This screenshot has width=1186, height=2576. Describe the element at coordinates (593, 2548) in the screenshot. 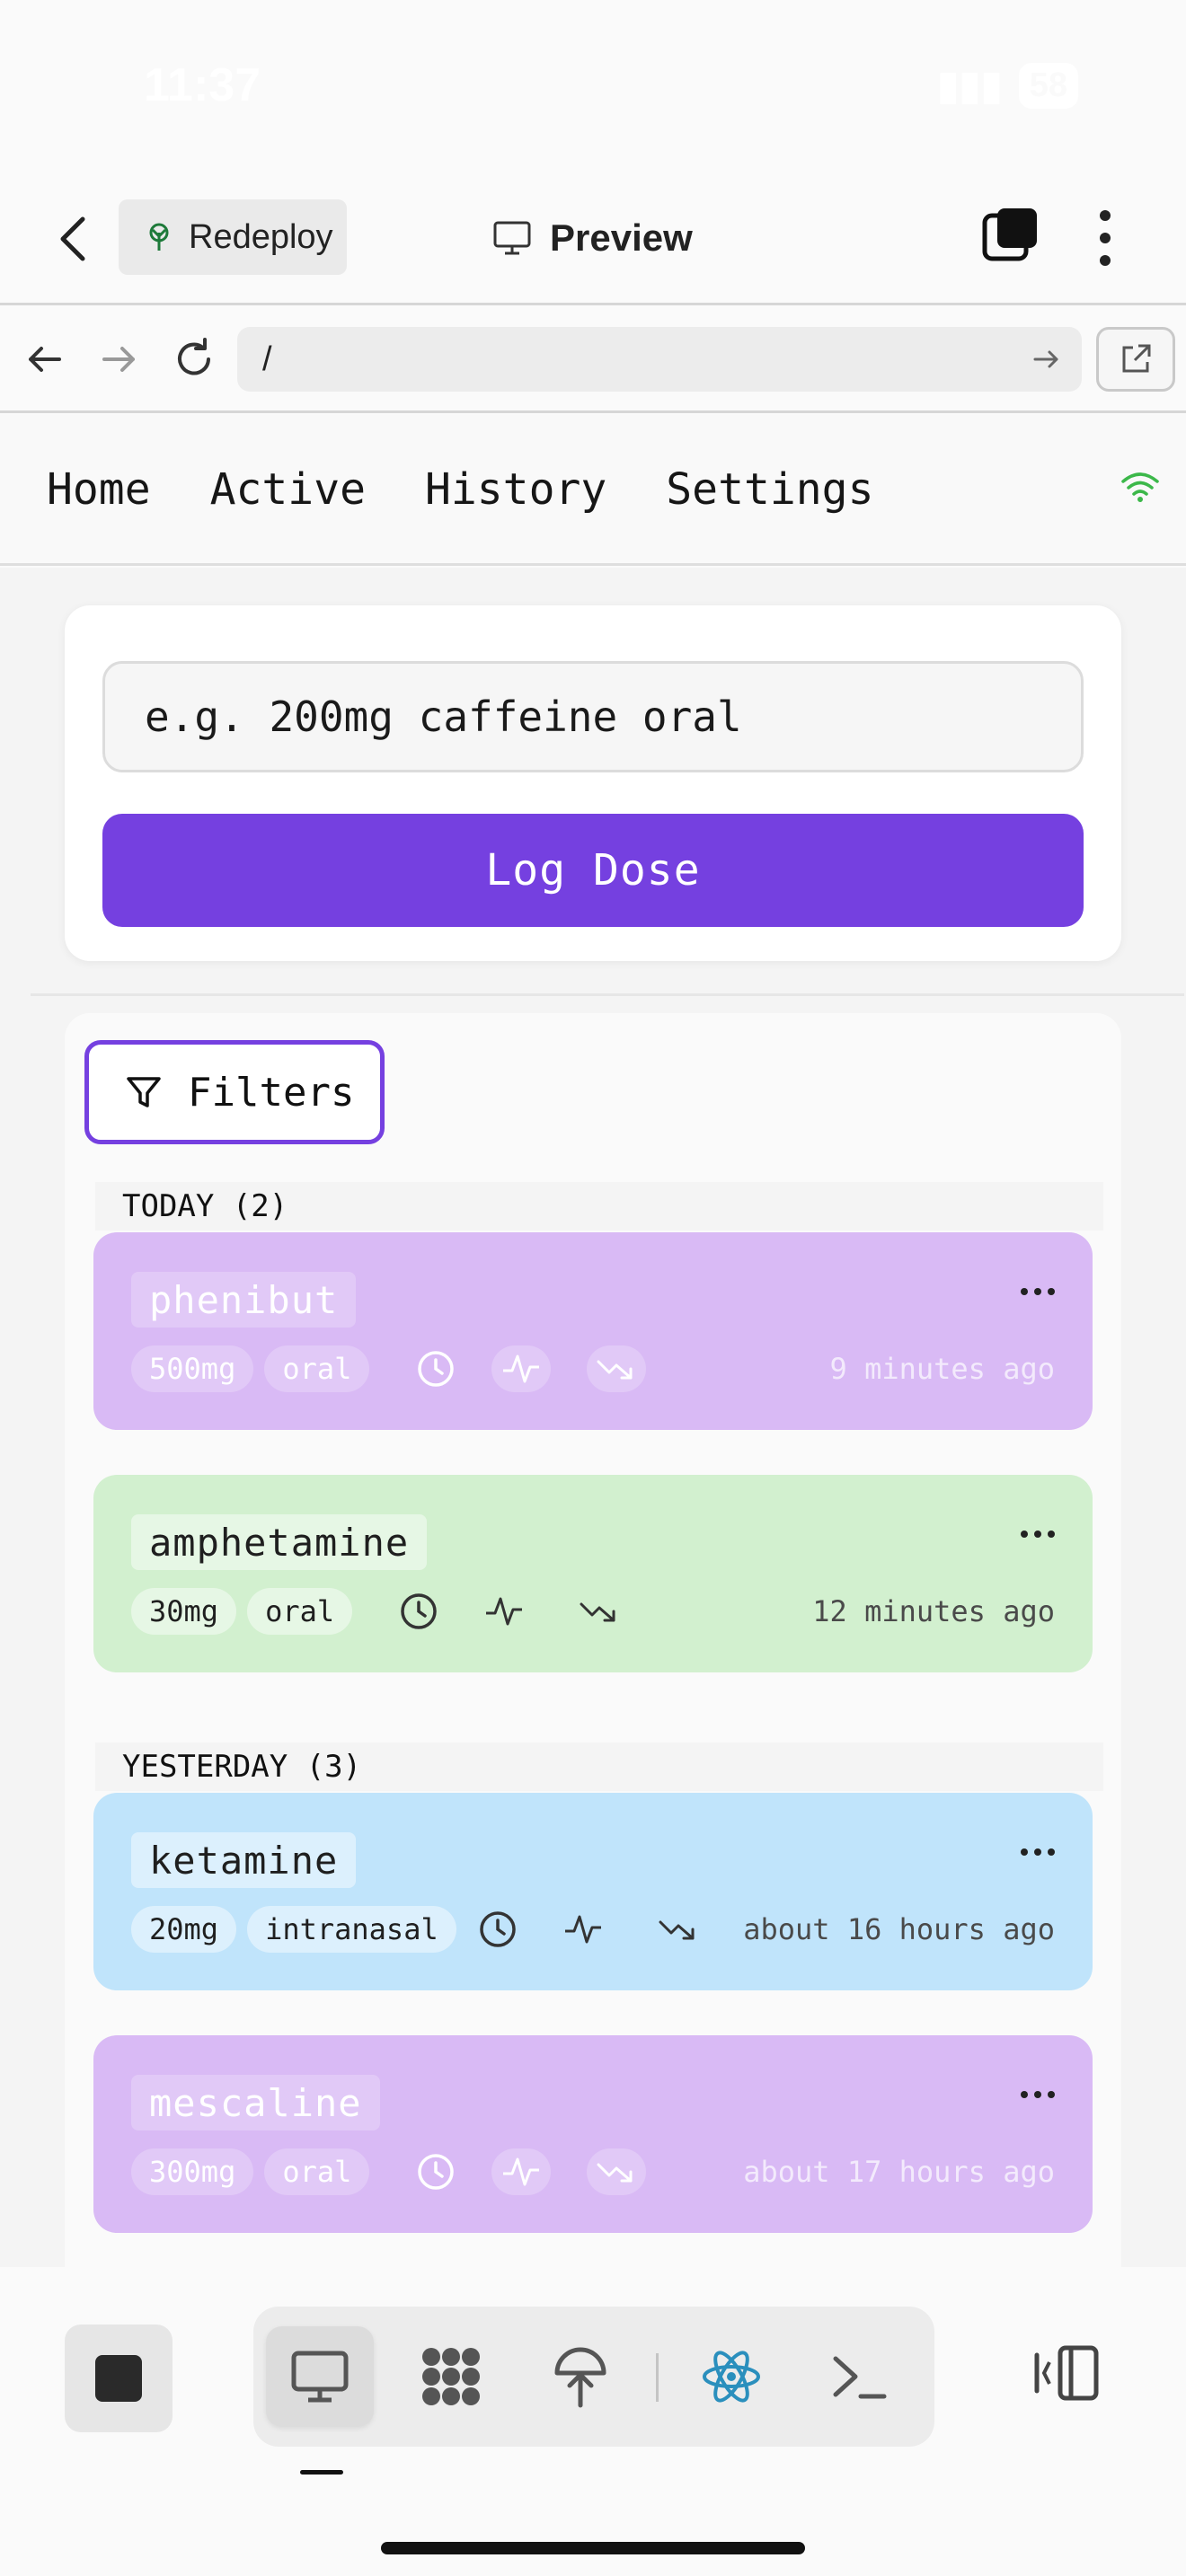

I see `home-indicator` at that location.